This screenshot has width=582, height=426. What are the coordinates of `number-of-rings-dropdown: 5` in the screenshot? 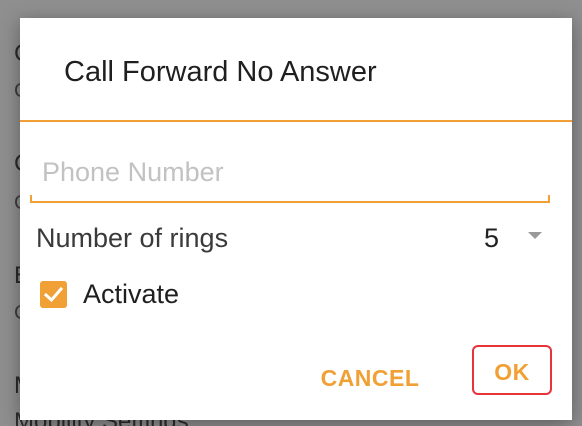 It's located at (514, 238).